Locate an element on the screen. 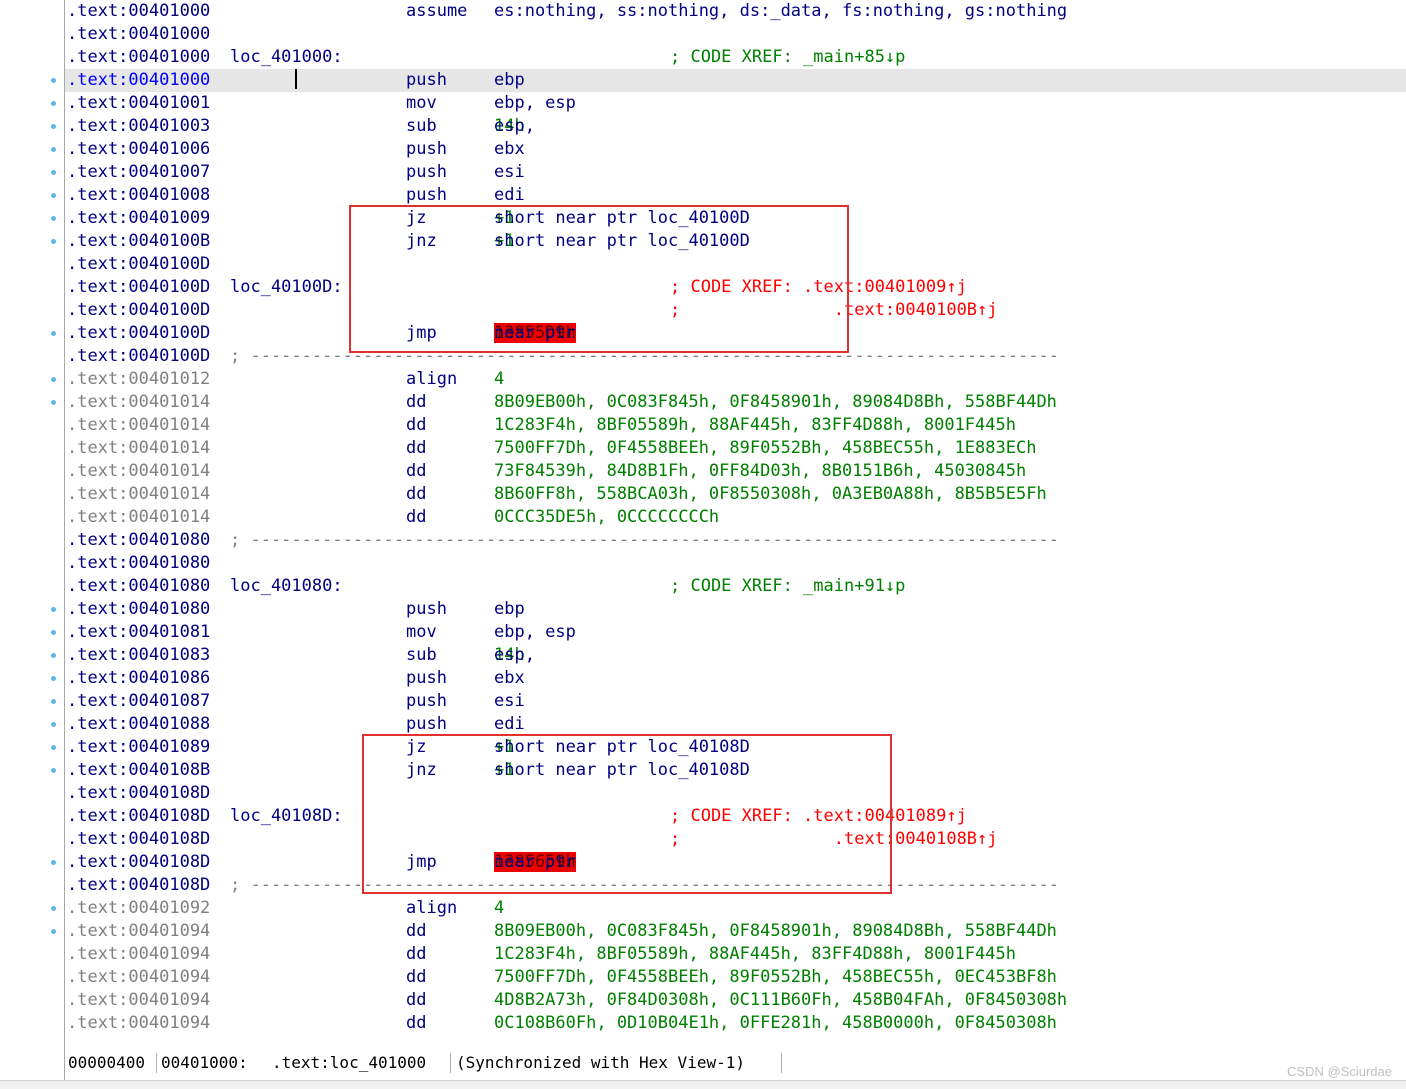 The image size is (1406, 1089). row-address: .text:00401081 is located at coordinates (138, 632).